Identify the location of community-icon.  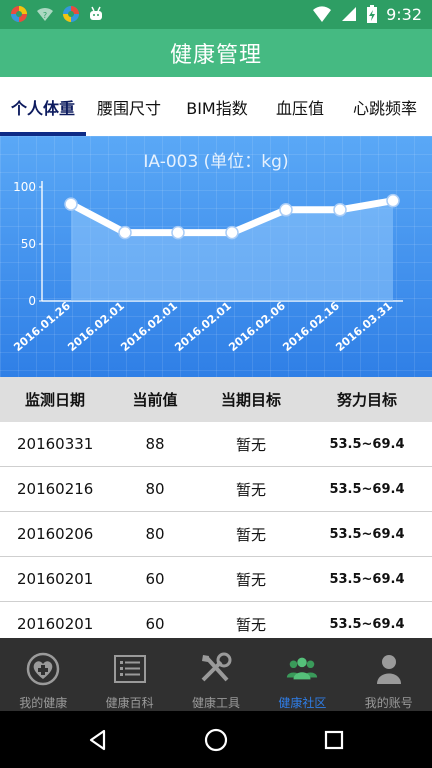
(302, 668).